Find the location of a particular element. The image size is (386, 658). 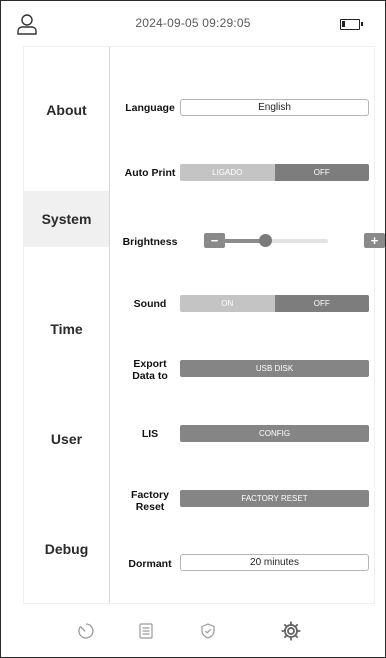

auto-print-off-option: OFF is located at coordinates (321, 172).